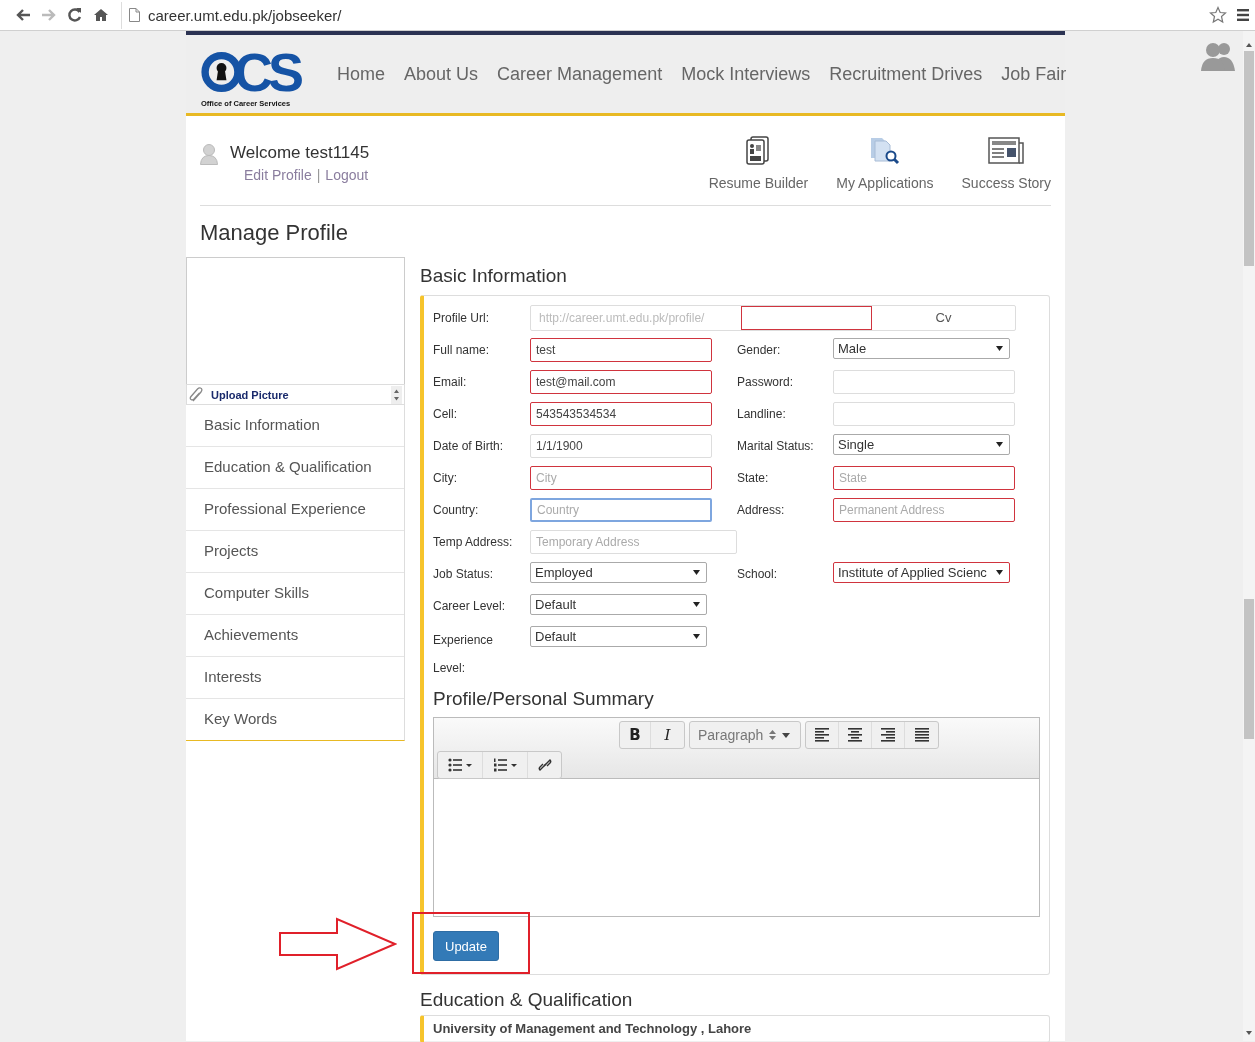 The height and width of the screenshot is (1042, 1255). I want to click on menu-icon, so click(1243, 15).